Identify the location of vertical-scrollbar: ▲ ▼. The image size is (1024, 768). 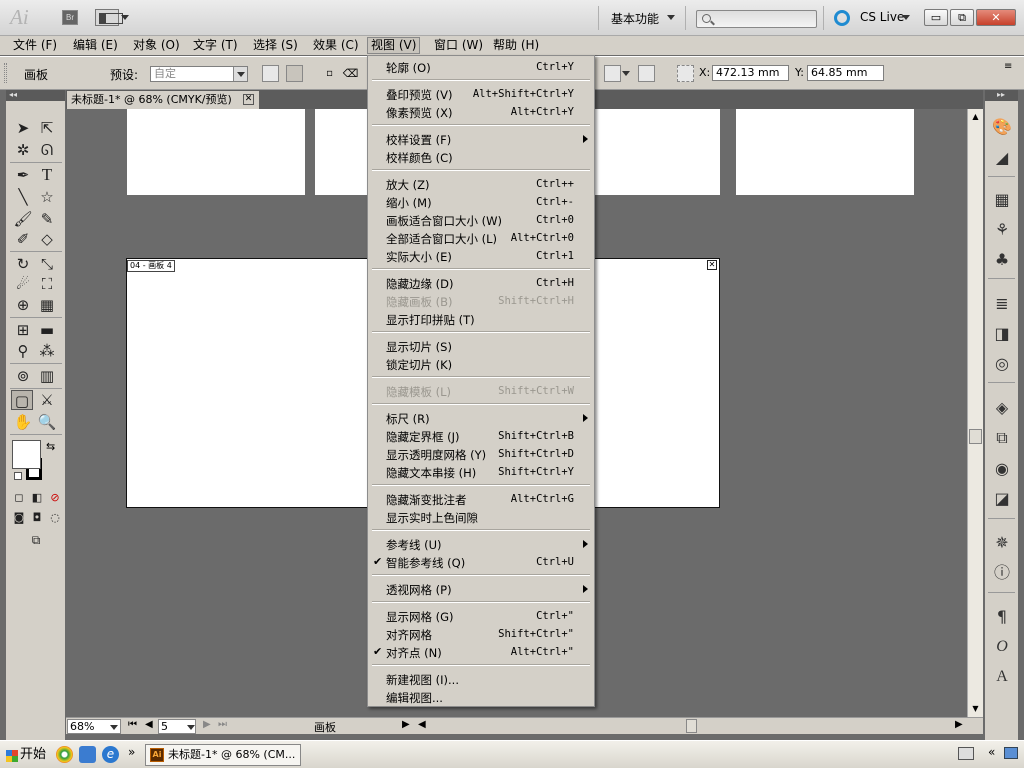
(975, 413).